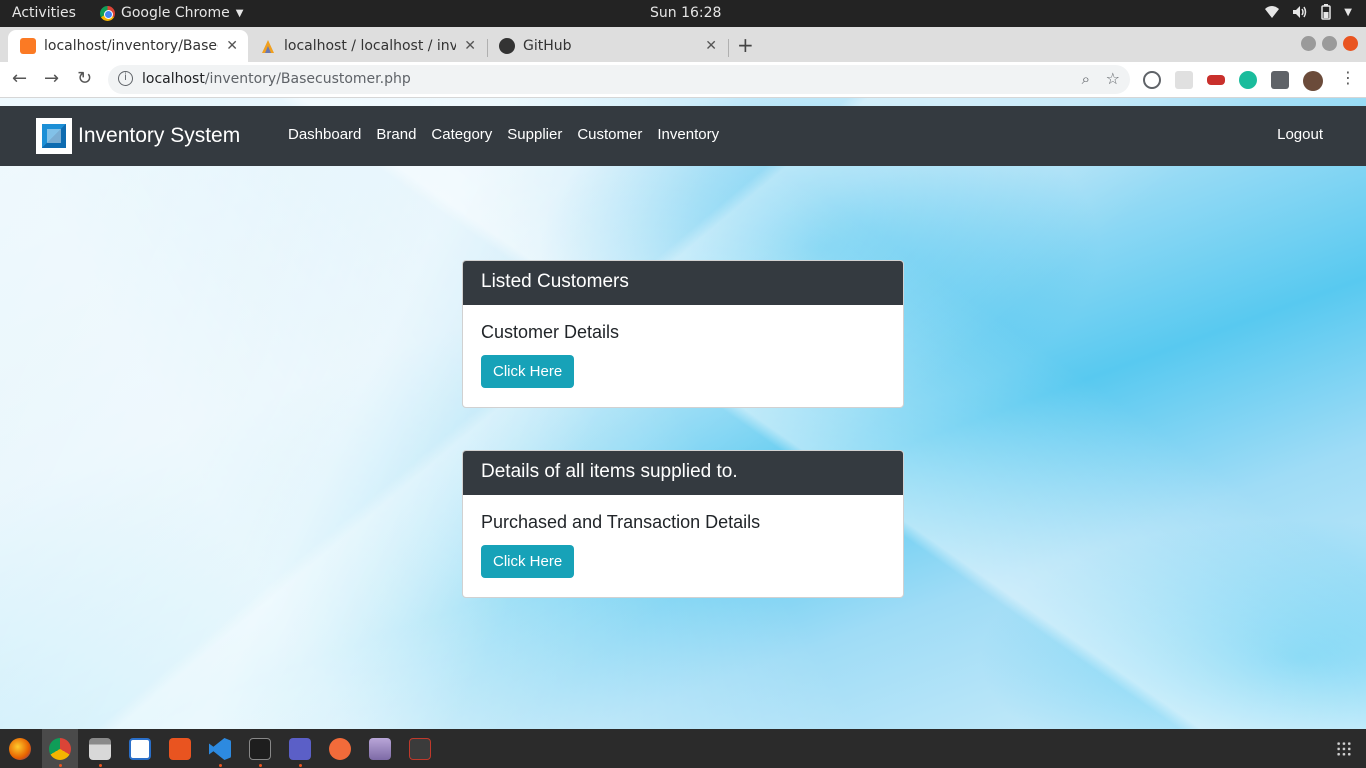  What do you see at coordinates (19, 78) in the screenshot?
I see `back-arrow-icon: ←` at bounding box center [19, 78].